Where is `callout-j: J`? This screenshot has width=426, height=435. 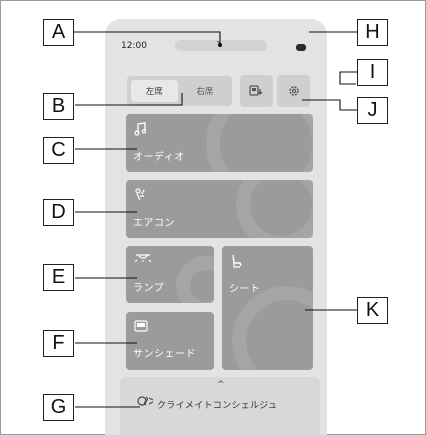
callout-j: J is located at coordinates (372, 110).